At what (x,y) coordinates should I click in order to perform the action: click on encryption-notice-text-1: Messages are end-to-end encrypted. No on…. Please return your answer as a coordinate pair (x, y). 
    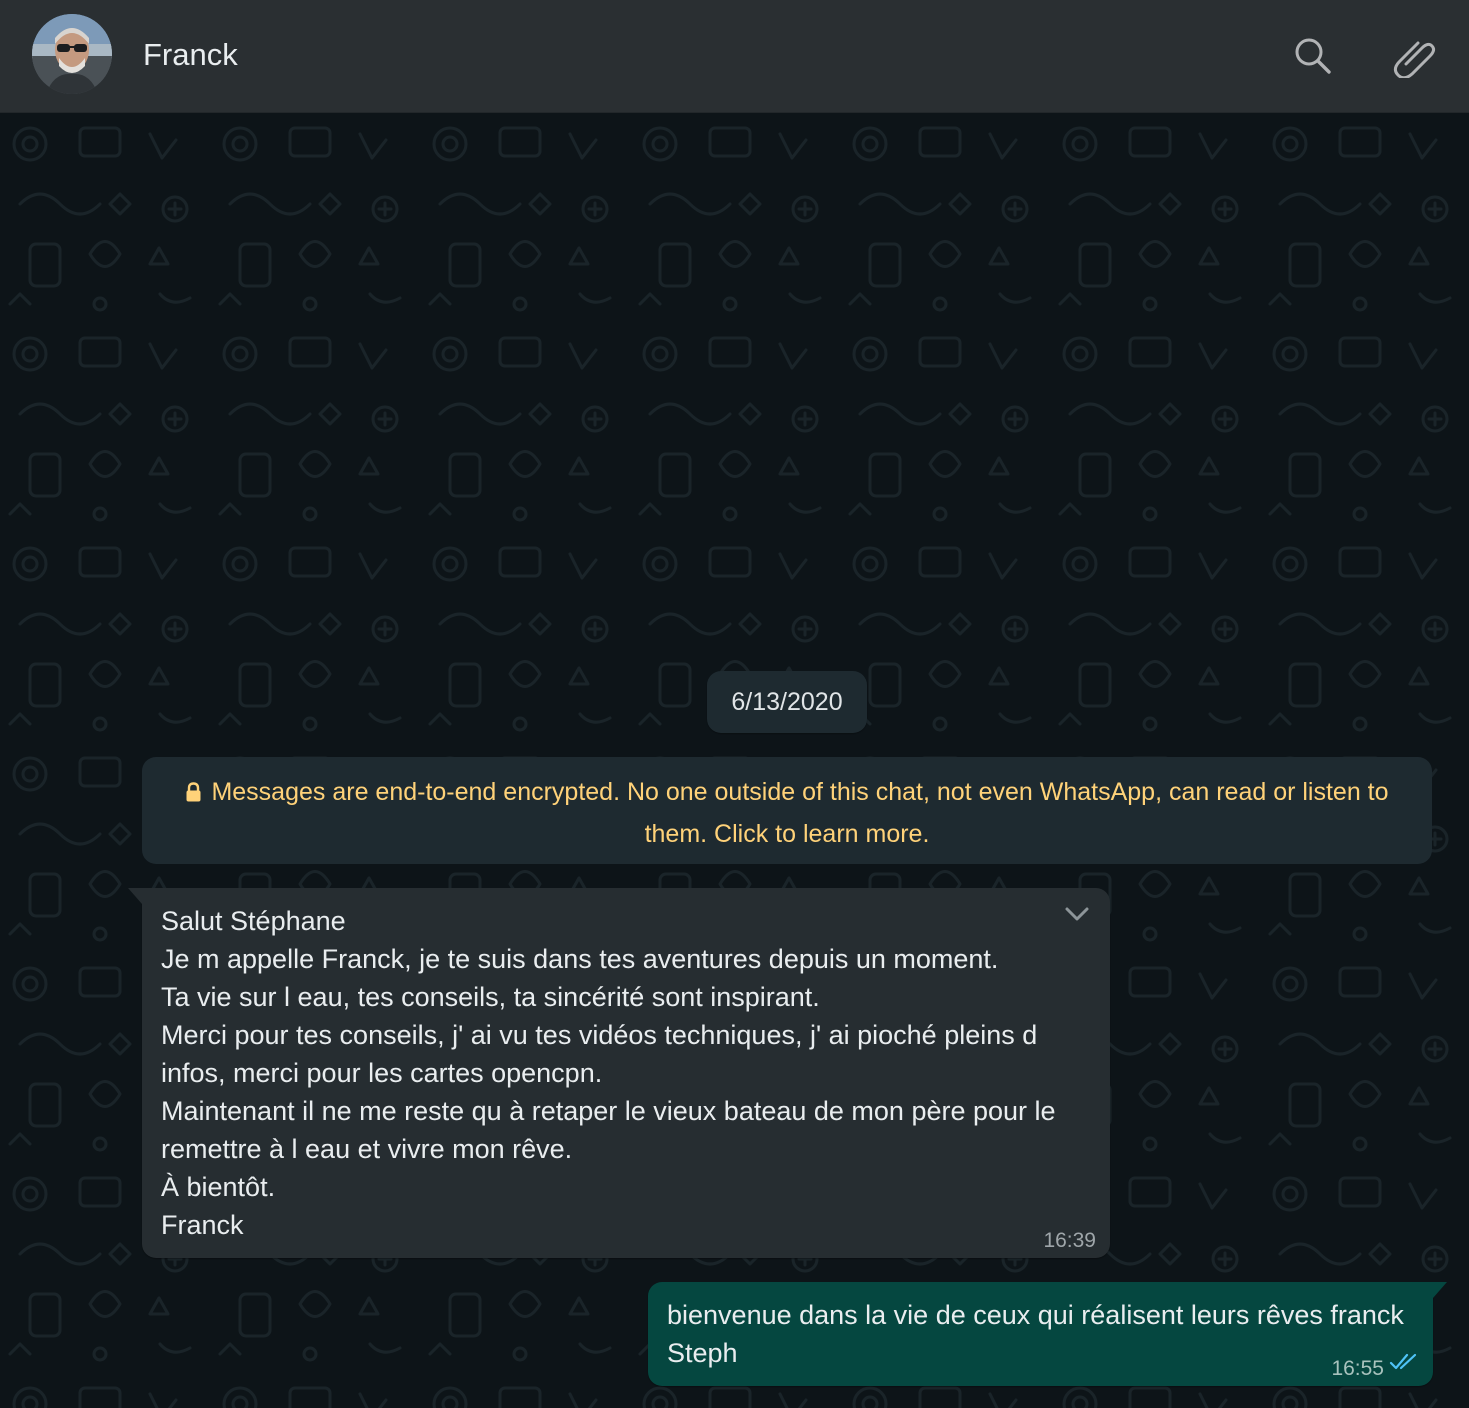
    Looking at the image, I should click on (800, 792).